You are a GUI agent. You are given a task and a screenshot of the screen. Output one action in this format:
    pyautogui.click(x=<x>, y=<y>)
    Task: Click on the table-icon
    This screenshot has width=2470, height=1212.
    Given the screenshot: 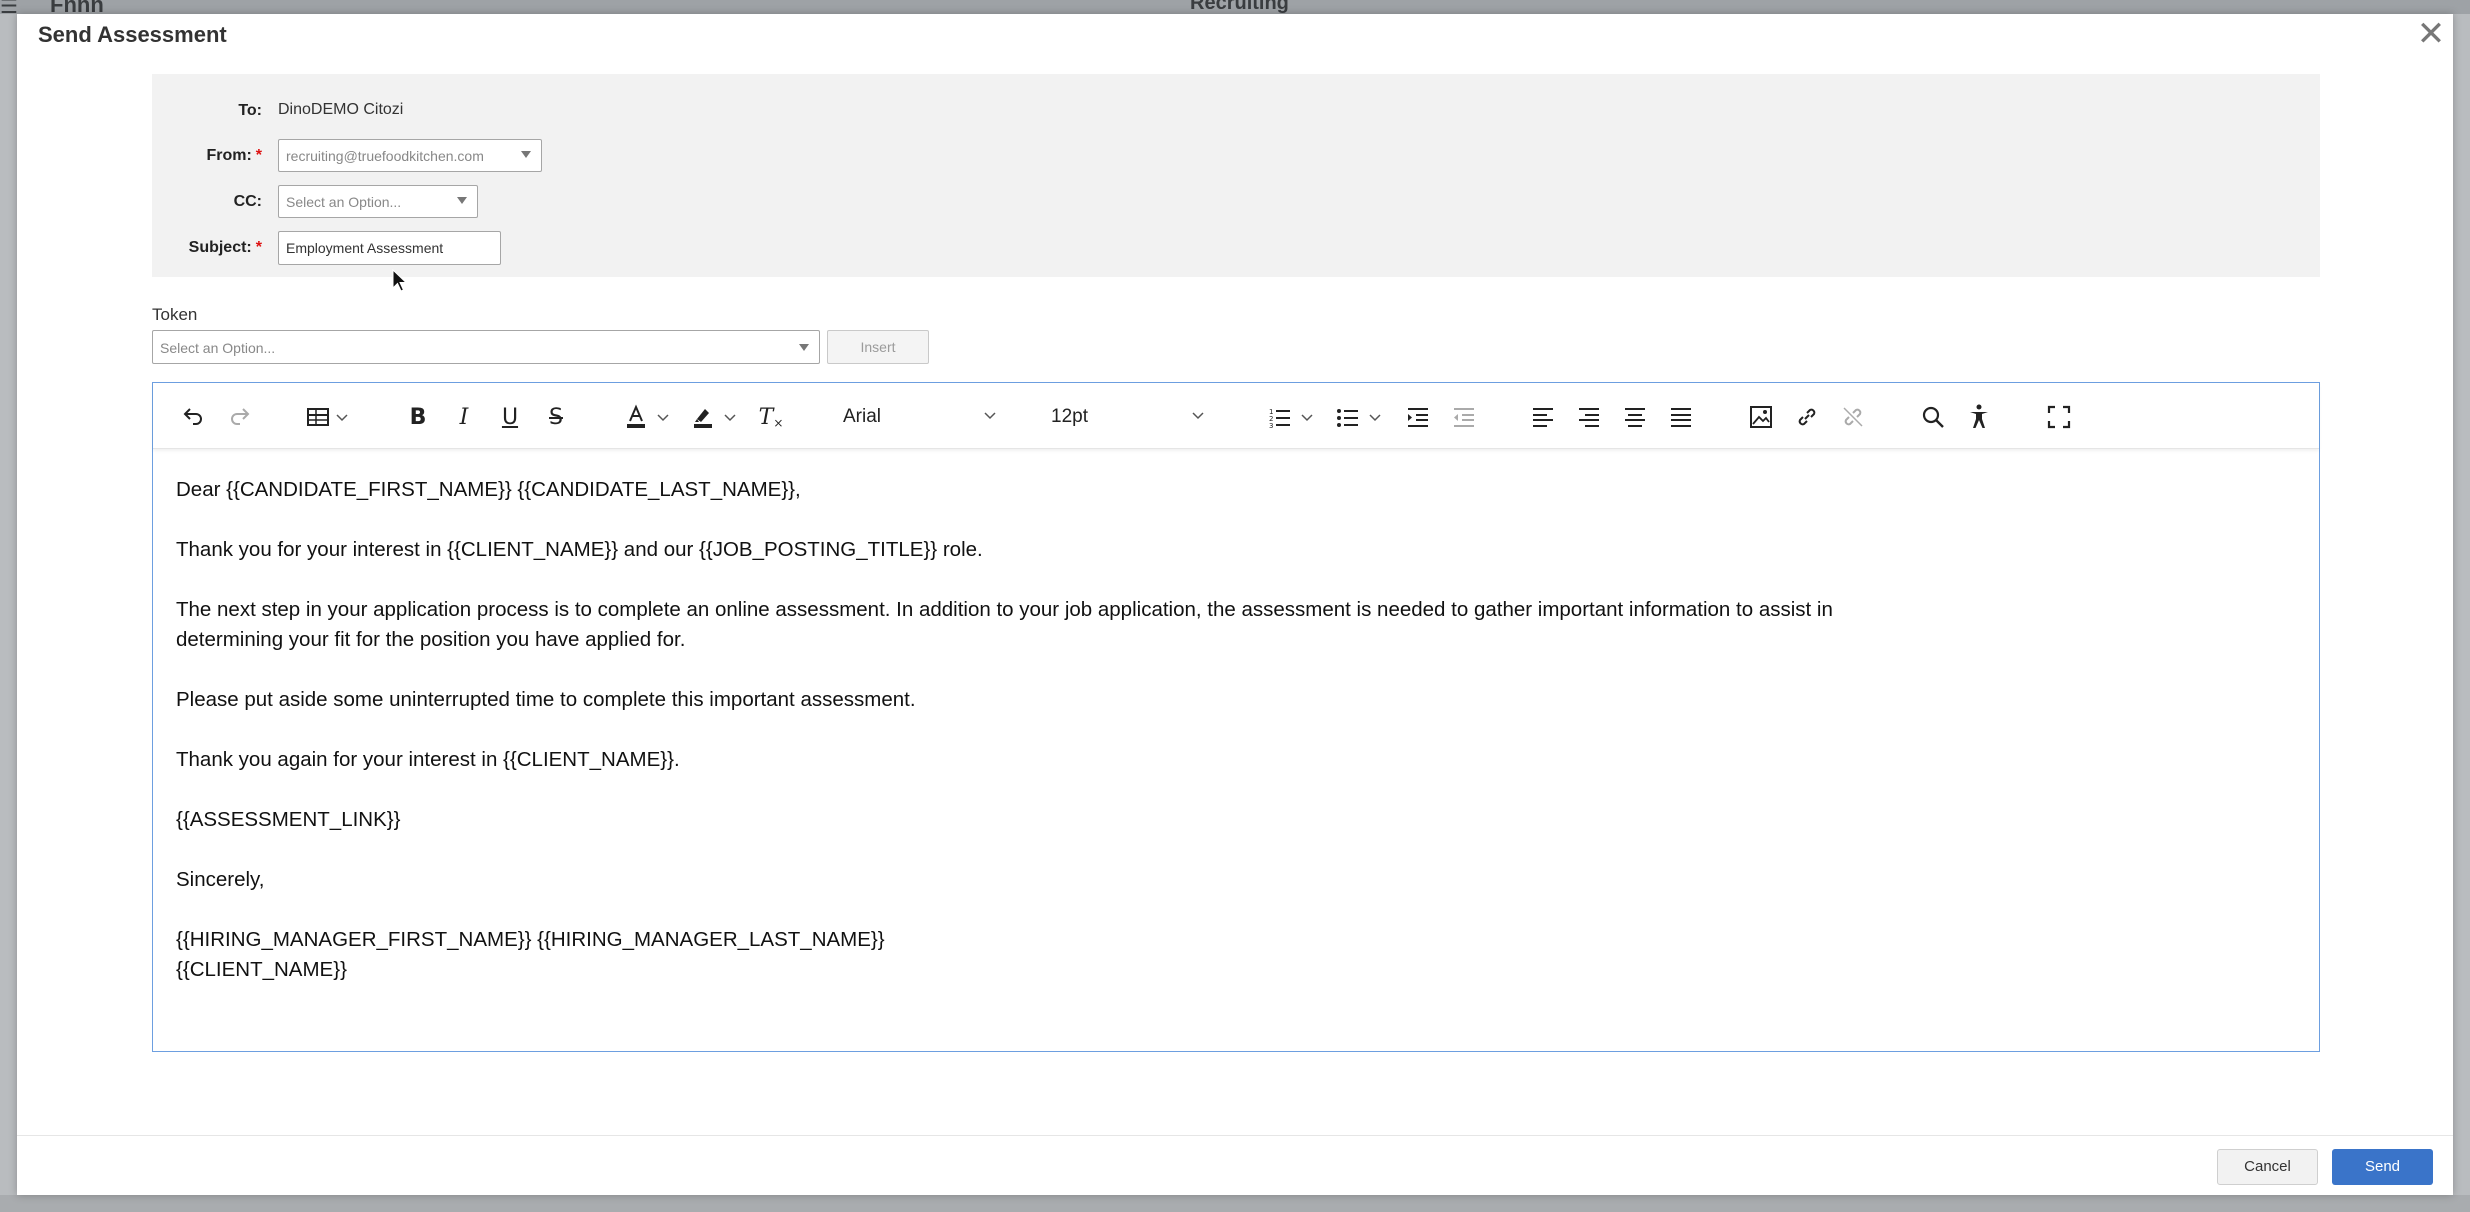 What is the action you would take?
    pyautogui.click(x=318, y=417)
    